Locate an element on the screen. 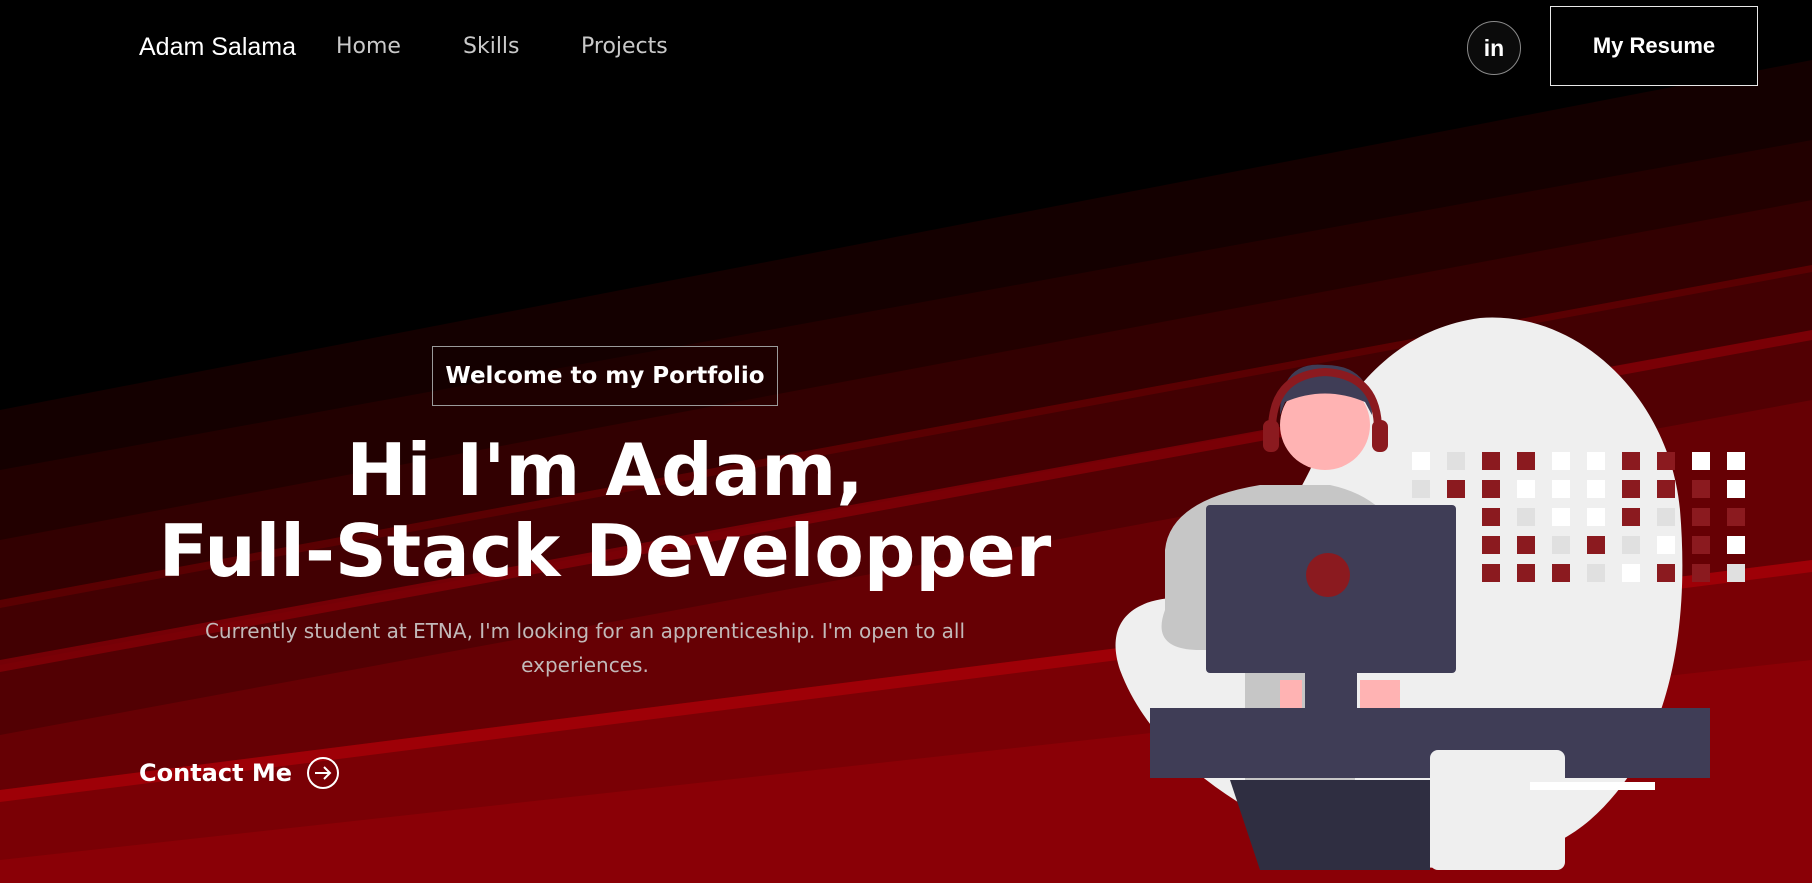  contact-me-link: Contact Me is located at coordinates (239, 773).